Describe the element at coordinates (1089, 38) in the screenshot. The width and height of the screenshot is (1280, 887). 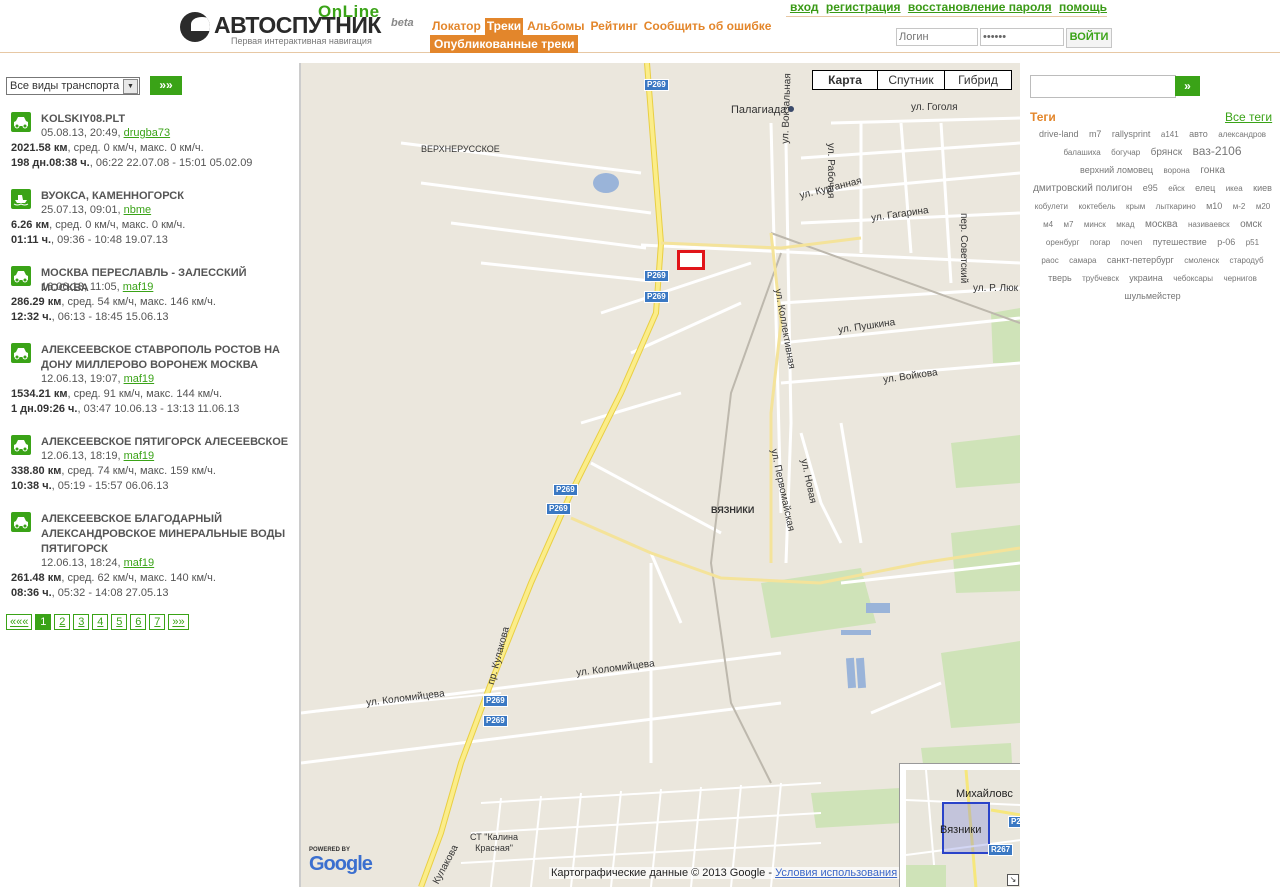
I see `login-button: ВОЙТИ` at that location.